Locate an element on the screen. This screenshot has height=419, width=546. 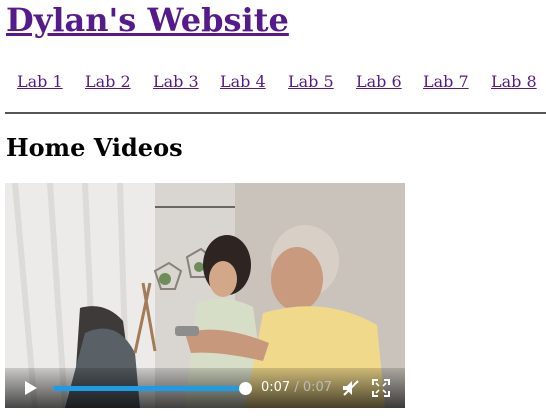
nav-item-lab-5: Lab 5 is located at coordinates (311, 82).